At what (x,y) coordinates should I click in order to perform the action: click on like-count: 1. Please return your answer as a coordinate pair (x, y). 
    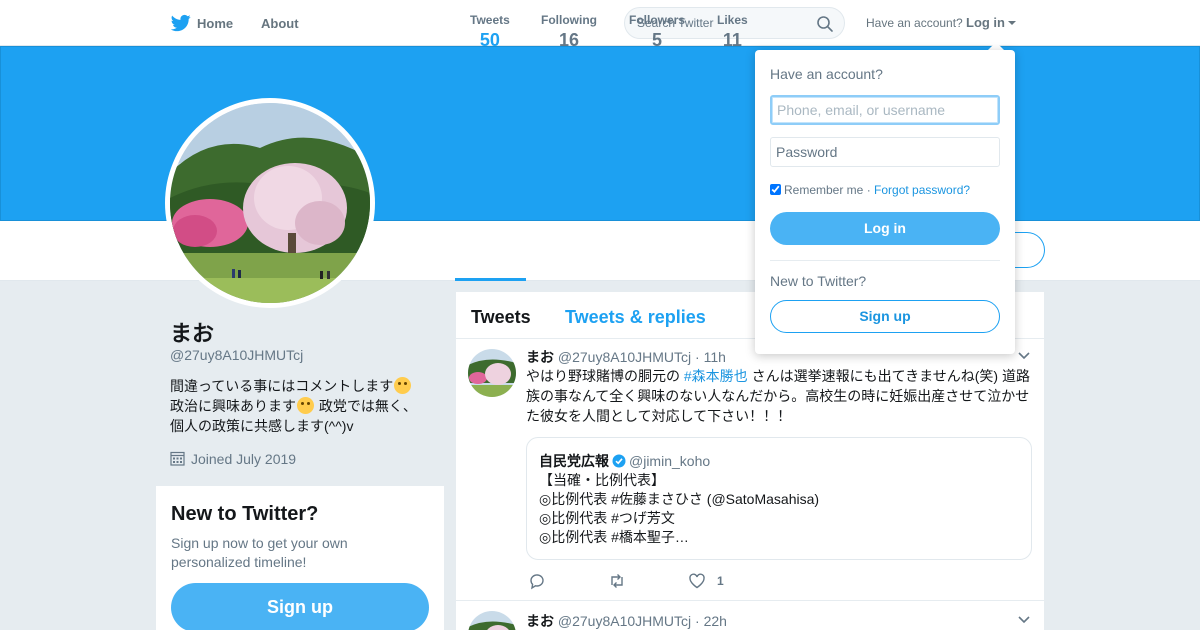
    Looking at the image, I should click on (720, 581).